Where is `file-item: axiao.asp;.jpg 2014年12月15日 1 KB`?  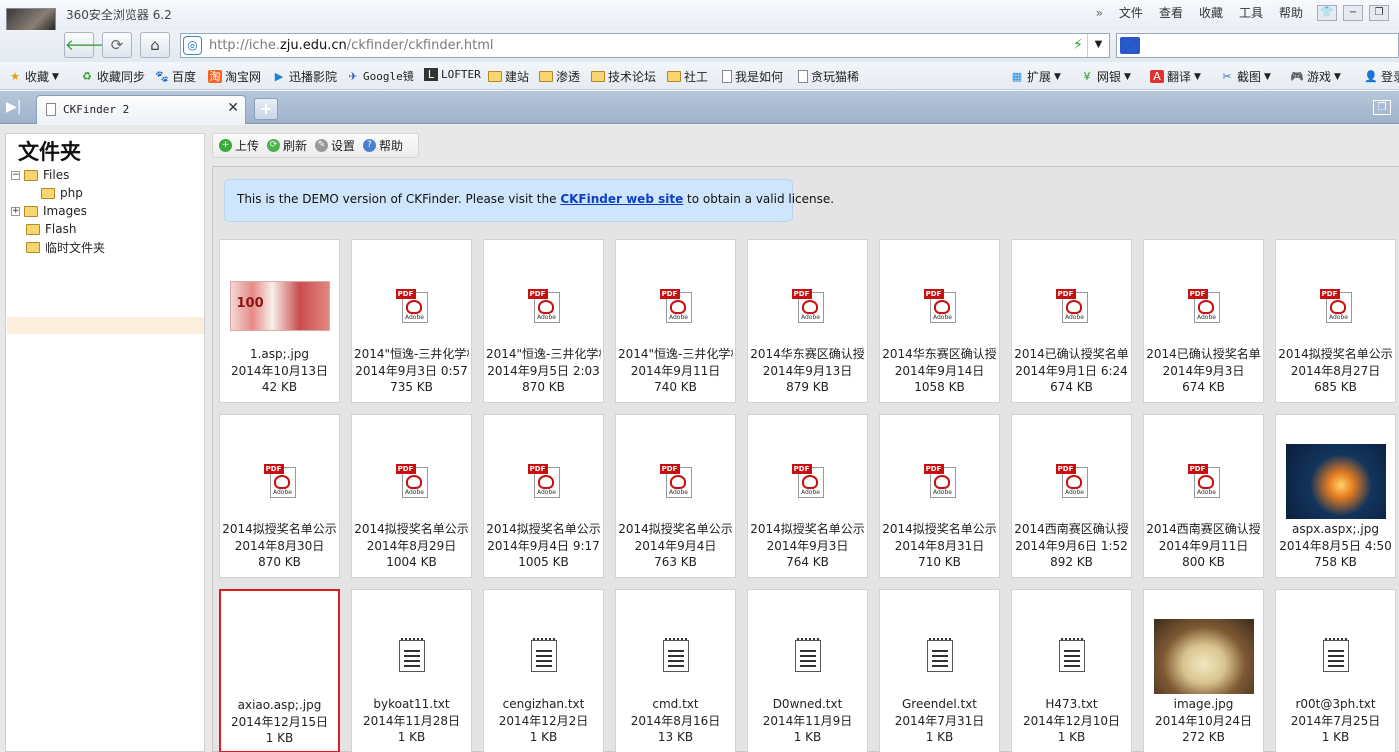 file-item: axiao.asp;.jpg 2014年12月15日 1 KB is located at coordinates (279, 670).